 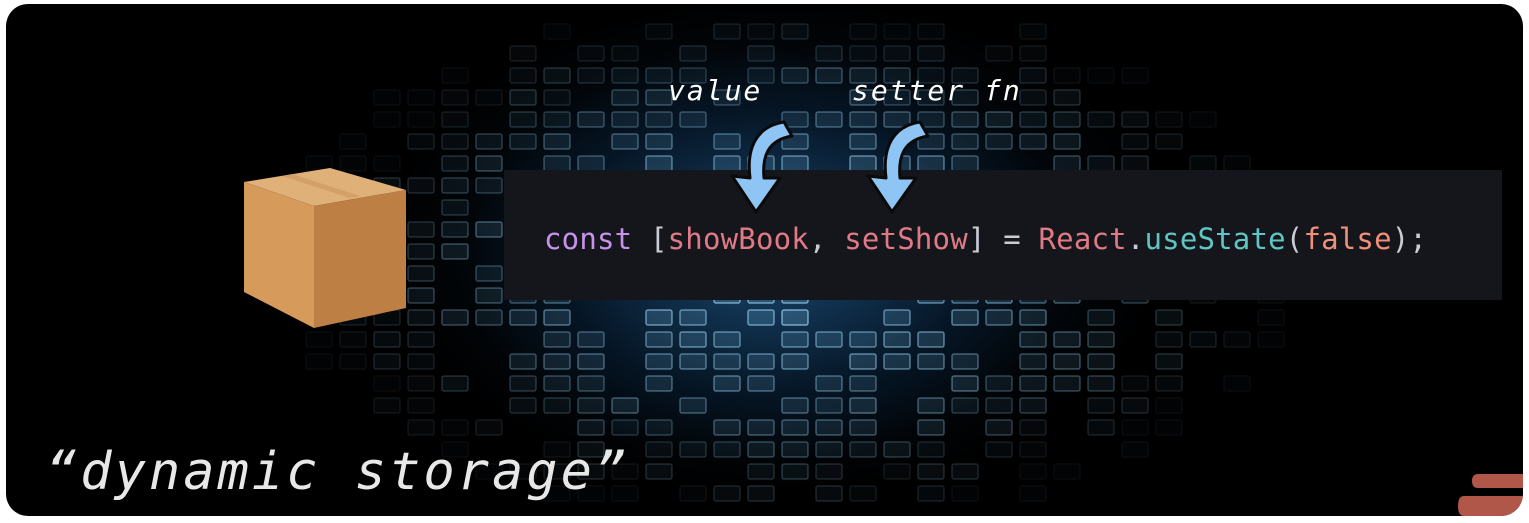 What do you see at coordinates (906, 239) in the screenshot?
I see `code-setter-var: setShow` at bounding box center [906, 239].